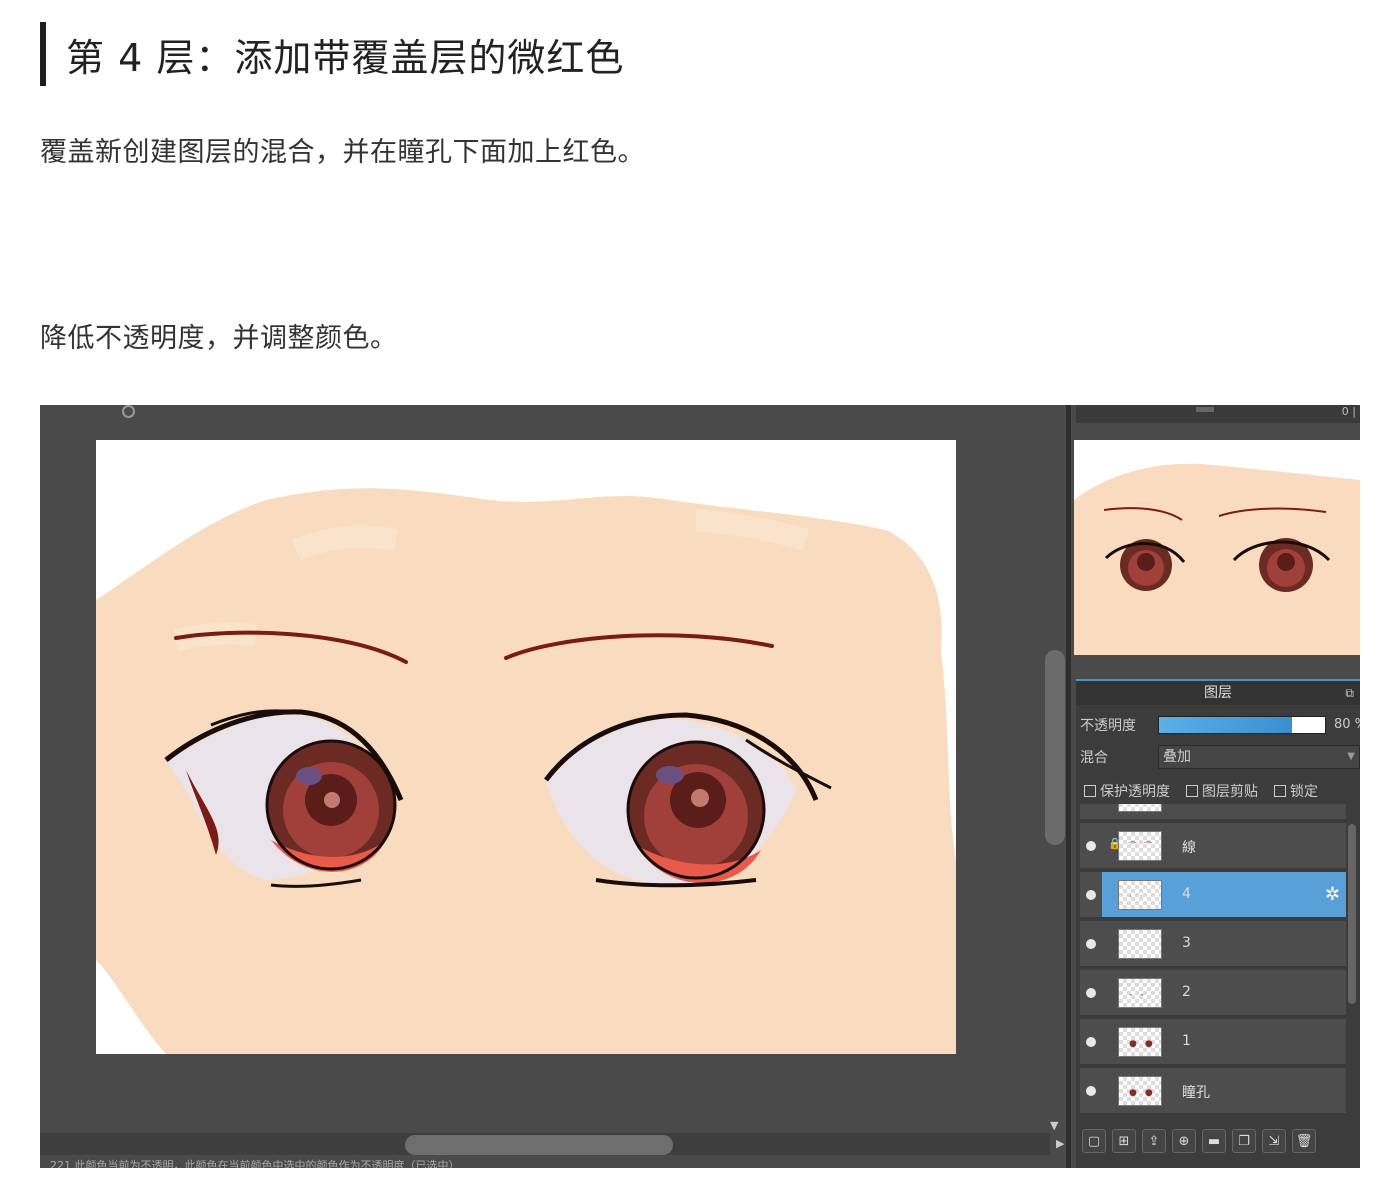  I want to click on lock-checkbox: 锁定, so click(1296, 791).